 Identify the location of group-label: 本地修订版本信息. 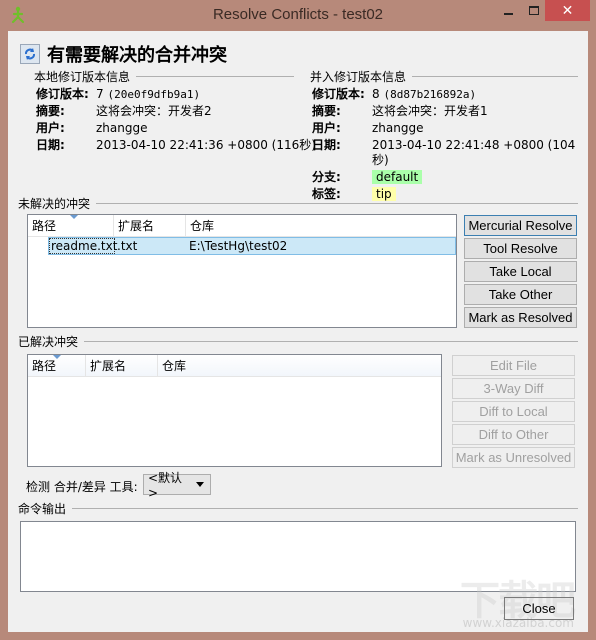
(82, 77).